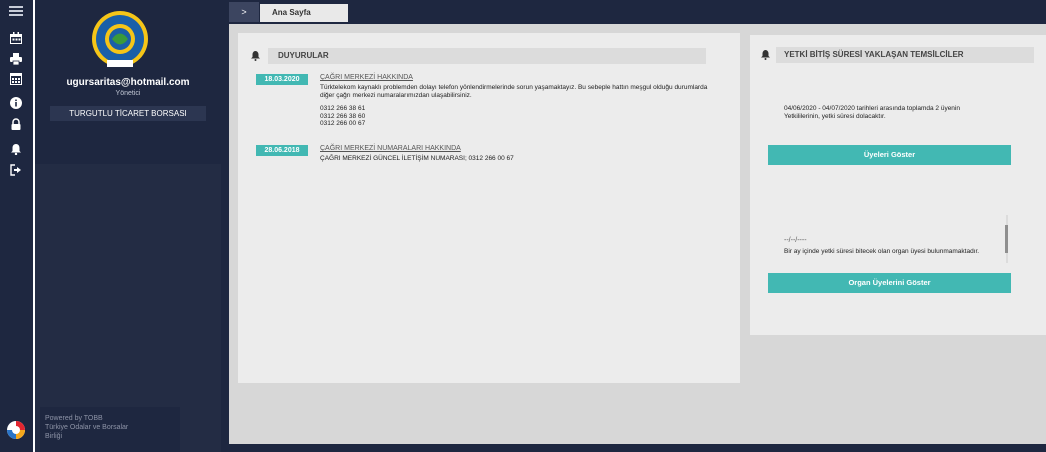  I want to click on organization-button: TURGUTLU TİCARET BORSASI, so click(128, 113).